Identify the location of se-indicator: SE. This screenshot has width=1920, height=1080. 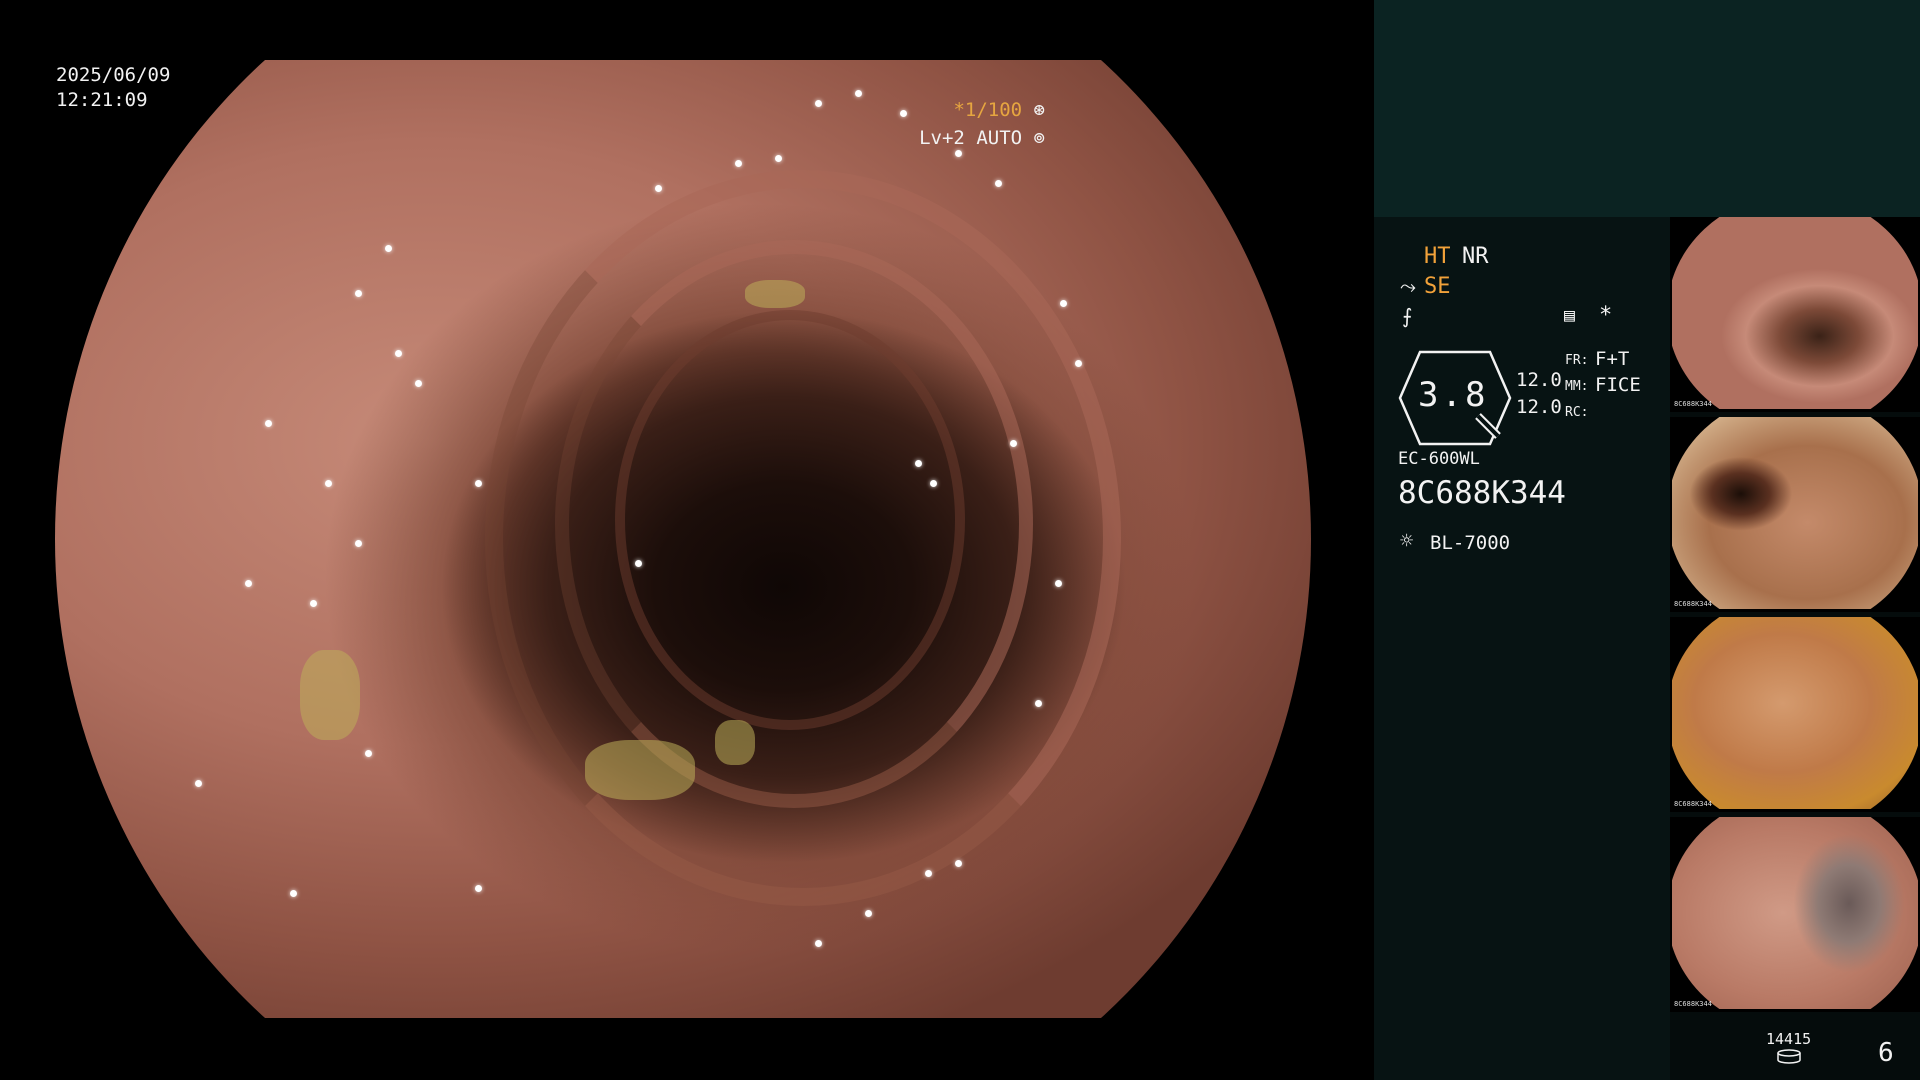
(1437, 286).